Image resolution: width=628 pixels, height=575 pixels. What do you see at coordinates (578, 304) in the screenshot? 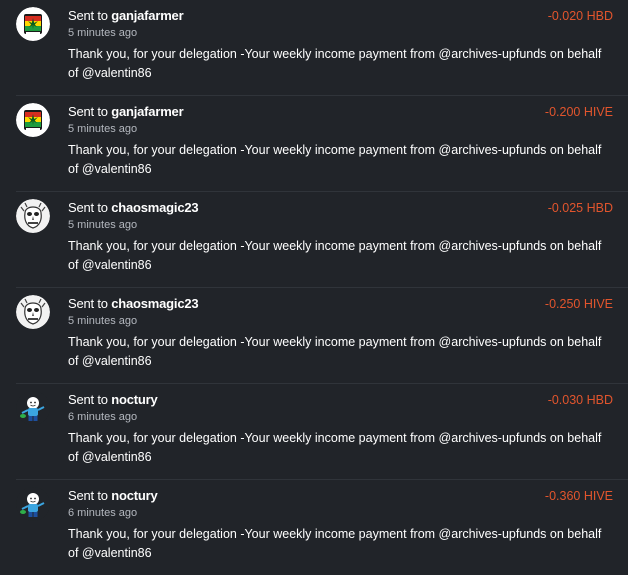
I see `transaction-amount: -0.250 HIVE` at bounding box center [578, 304].